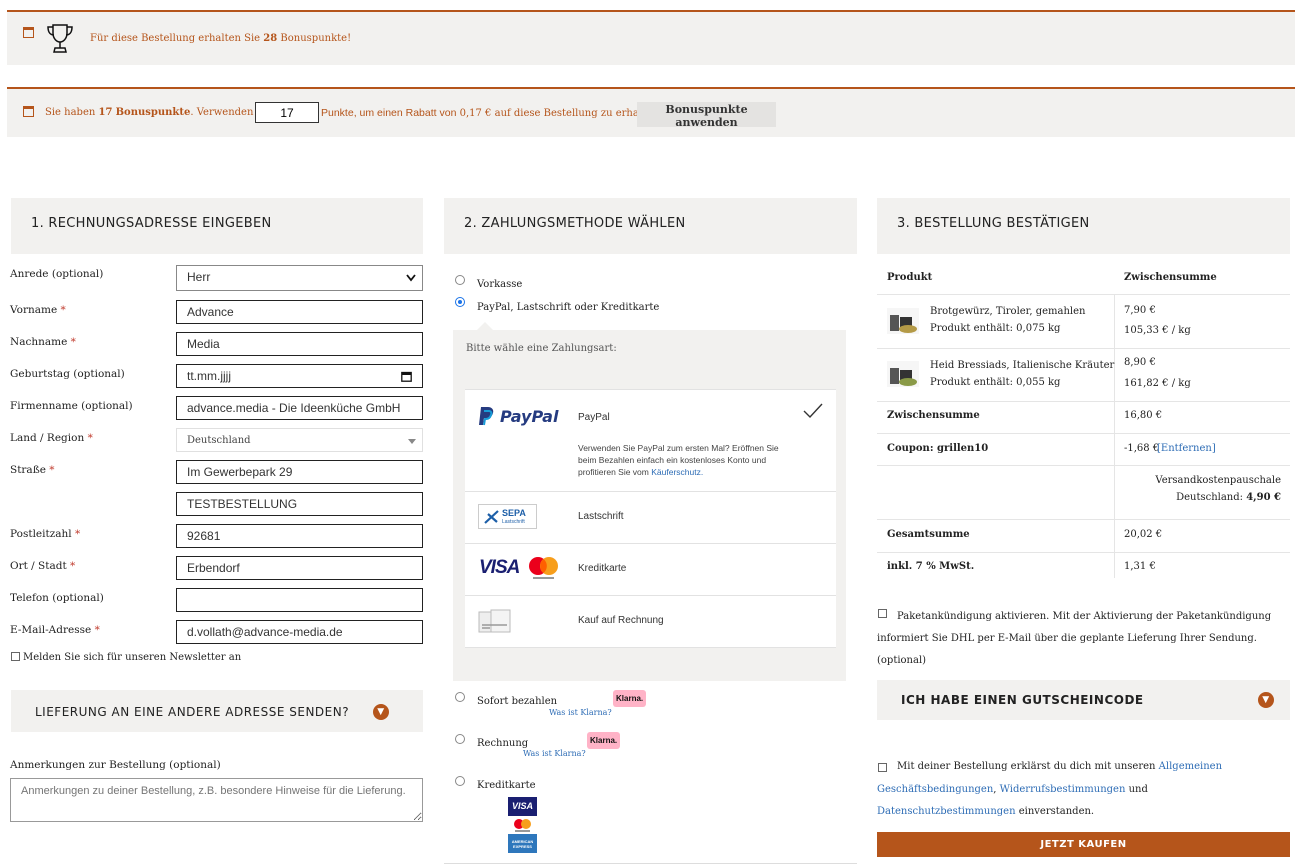 The height and width of the screenshot is (867, 1312). What do you see at coordinates (287, 112) in the screenshot?
I see `bonus-points-input` at bounding box center [287, 112].